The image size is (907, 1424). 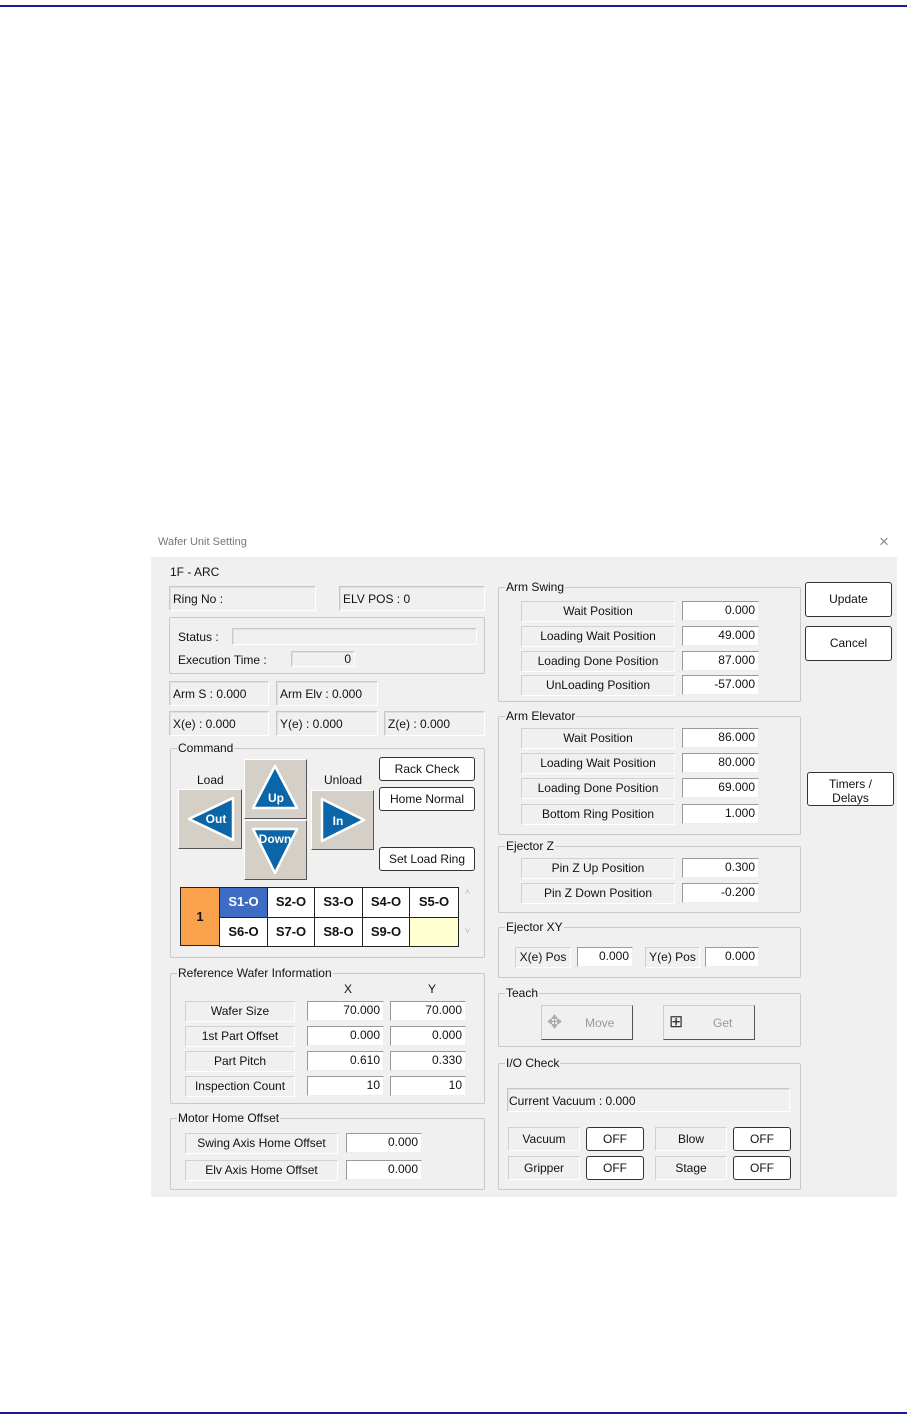 I want to click on arm-elevator-input: 1.000, so click(x=720, y=814).